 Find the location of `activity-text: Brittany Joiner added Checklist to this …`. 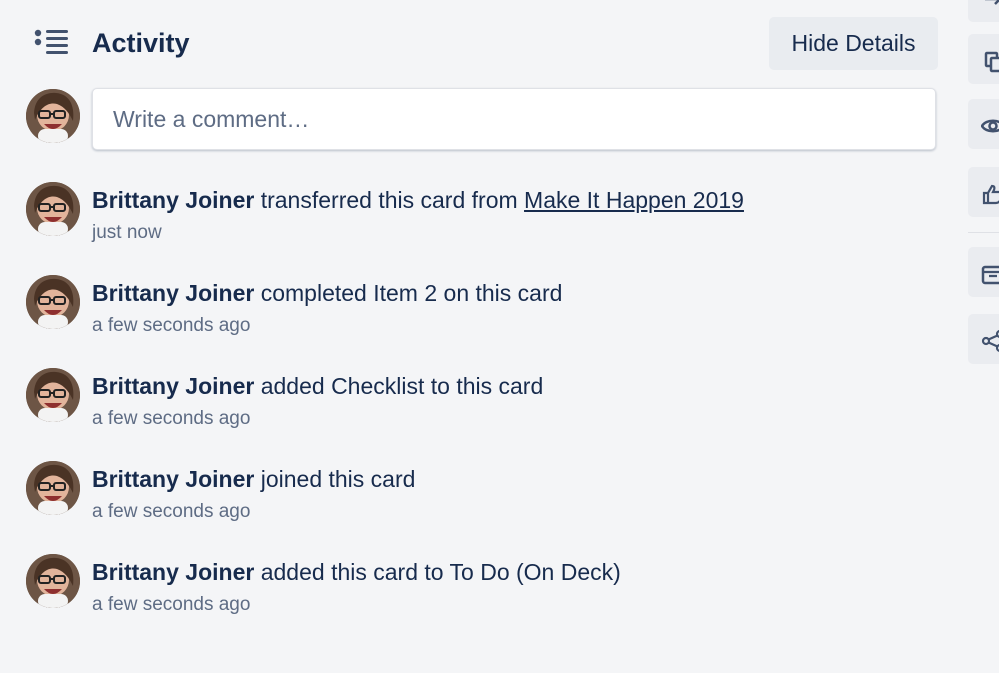

activity-text: Brittany Joiner added Checklist to this … is located at coordinates (317, 386).